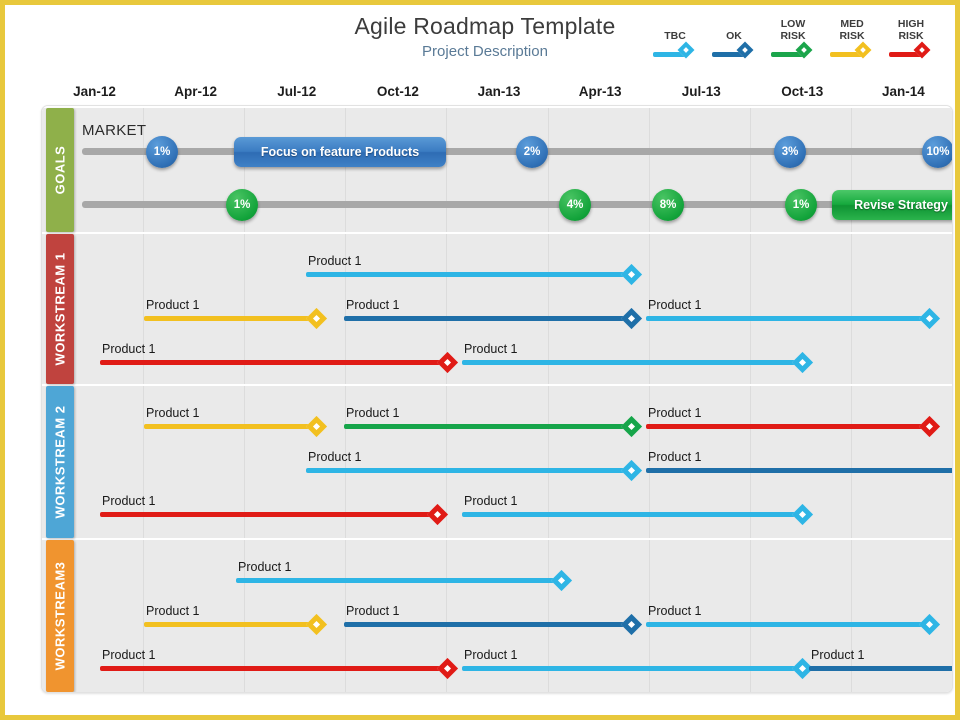  I want to click on swimlane-rail-label: WORKSTREAM3, so click(60, 616).